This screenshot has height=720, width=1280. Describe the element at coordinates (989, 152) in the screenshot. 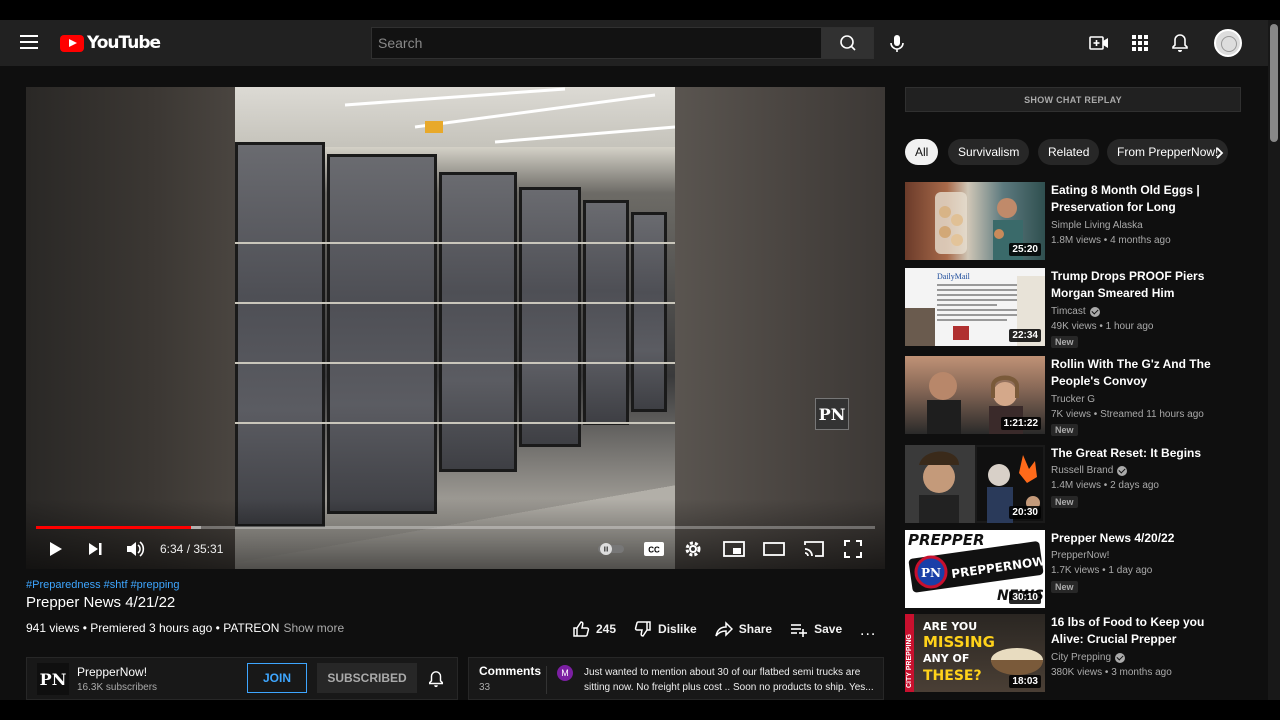

I see `chip-survivalism: Survivalism` at that location.